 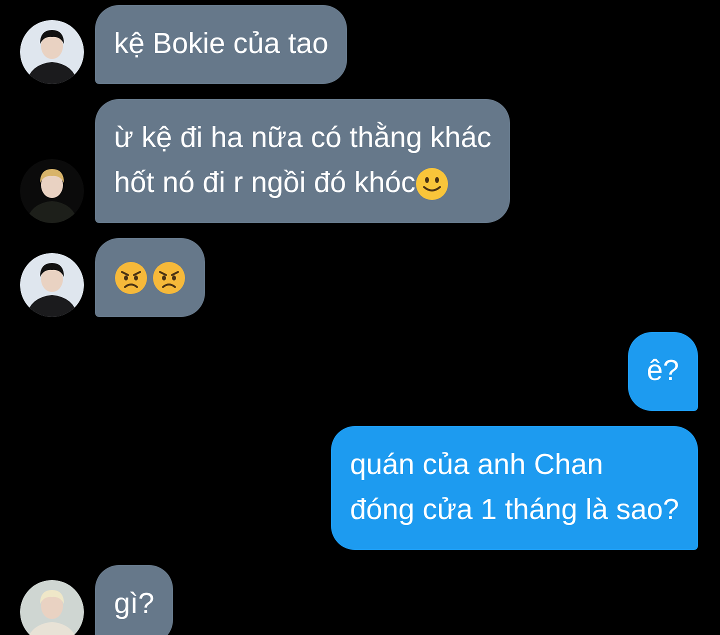 I want to click on message-text: ê?, so click(x=662, y=371).